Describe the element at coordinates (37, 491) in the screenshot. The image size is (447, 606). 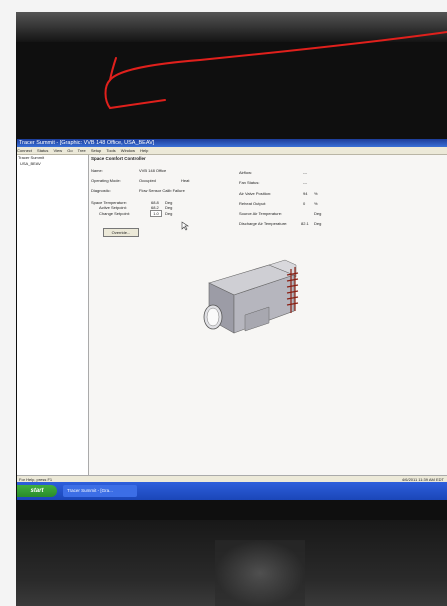
I see `start-button: start` at that location.